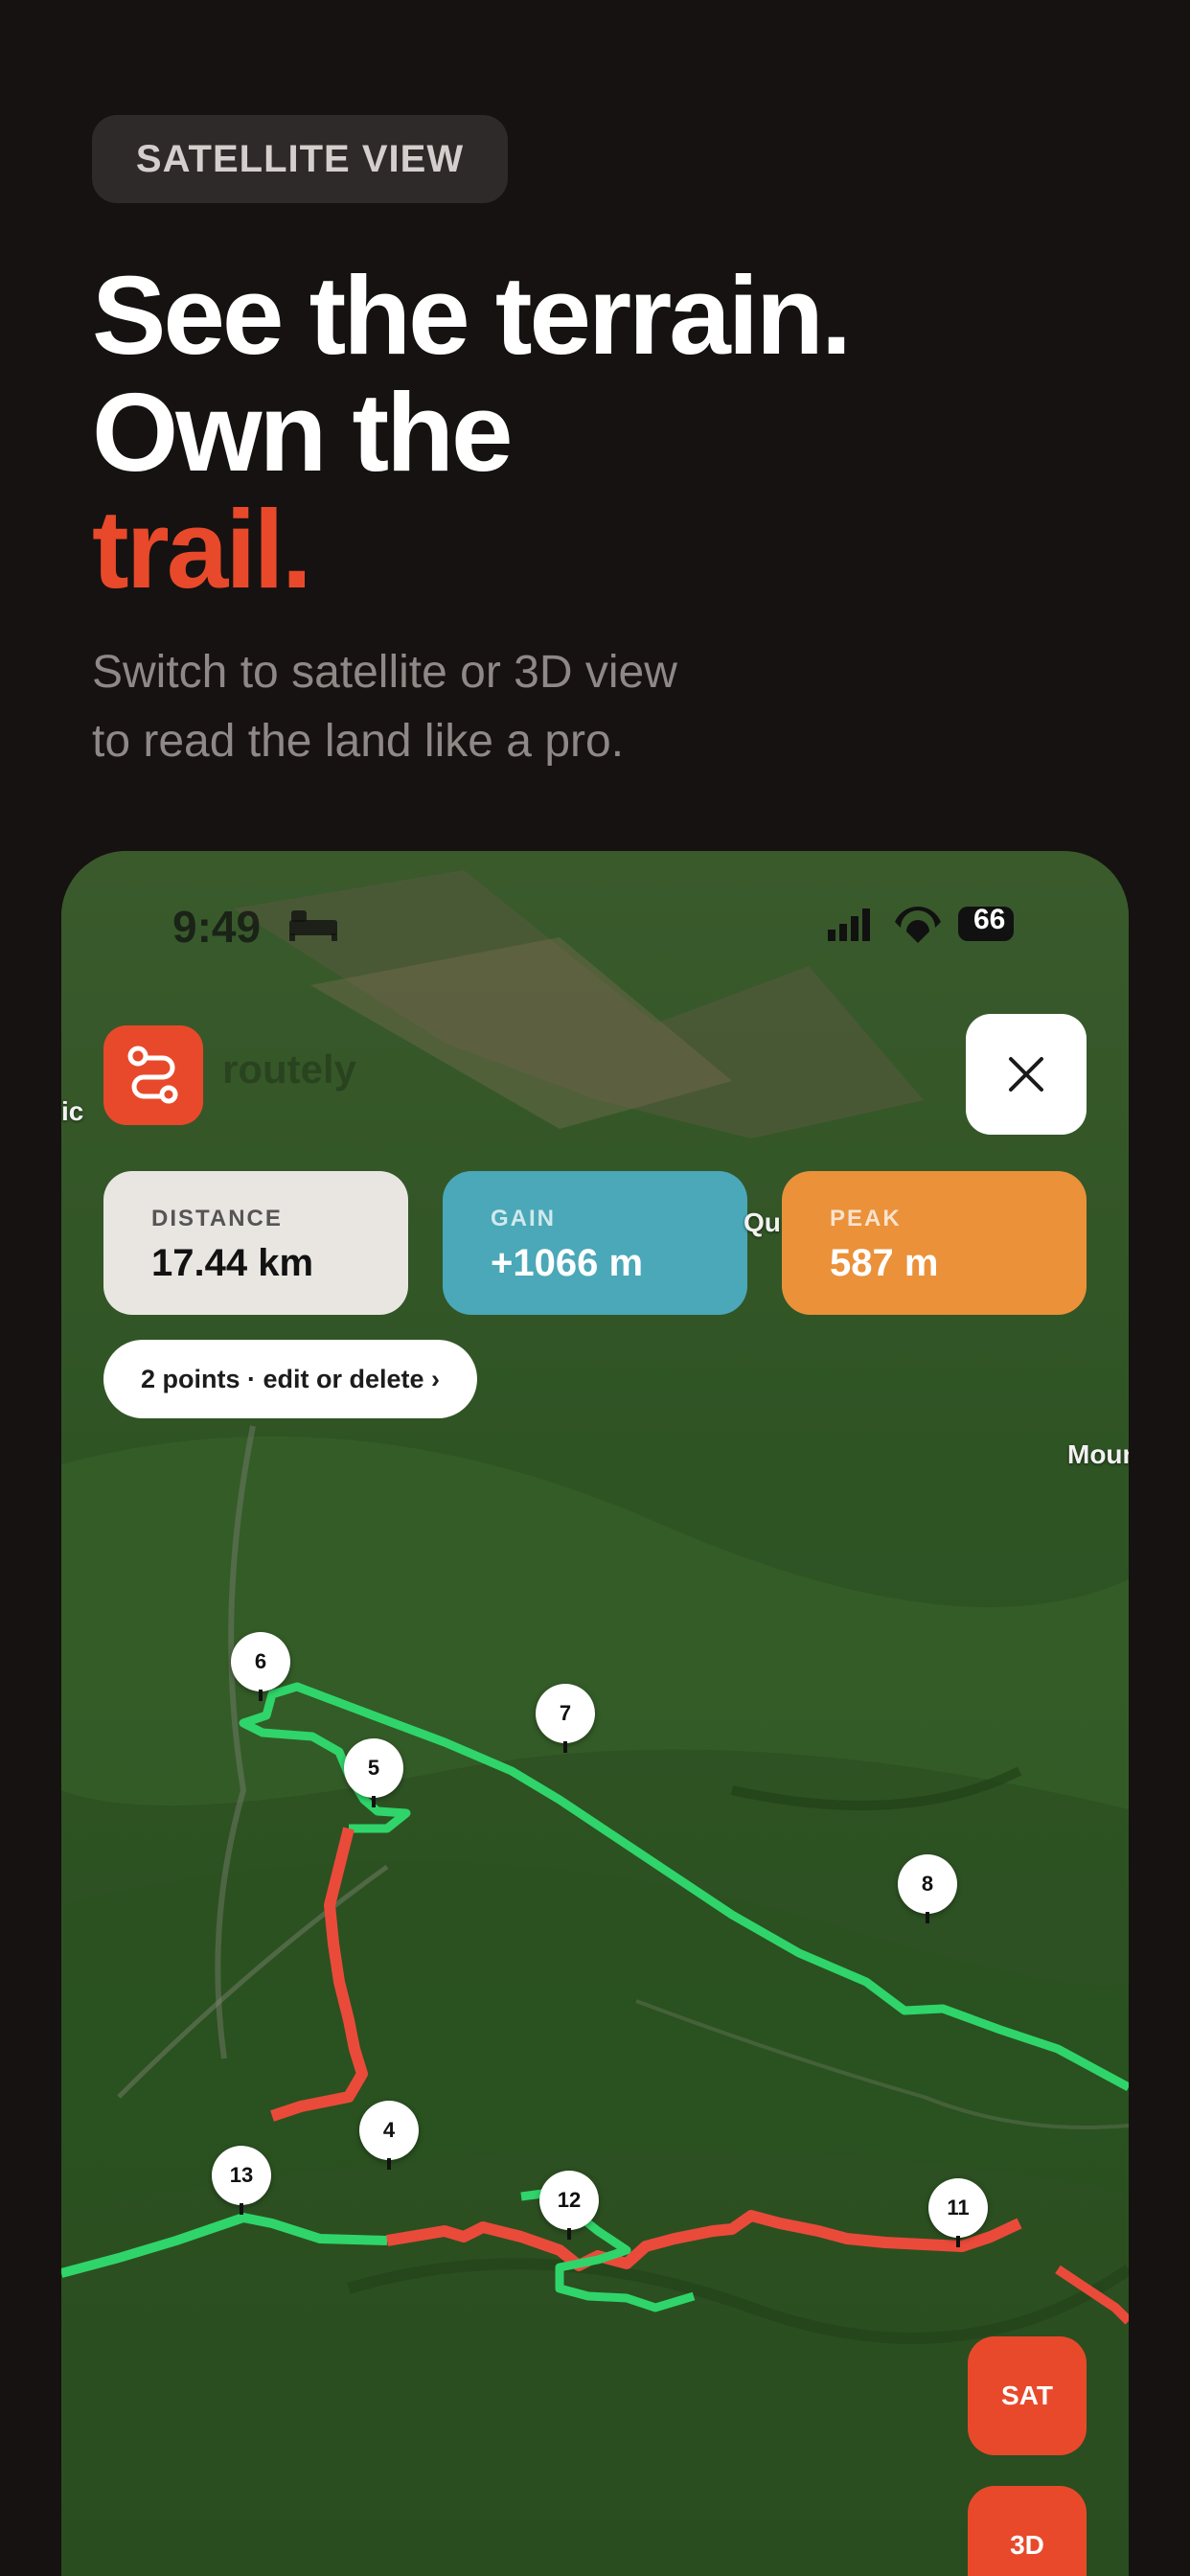 This screenshot has width=1190, height=2576. I want to click on route-red-traverse, so click(704, 2240).